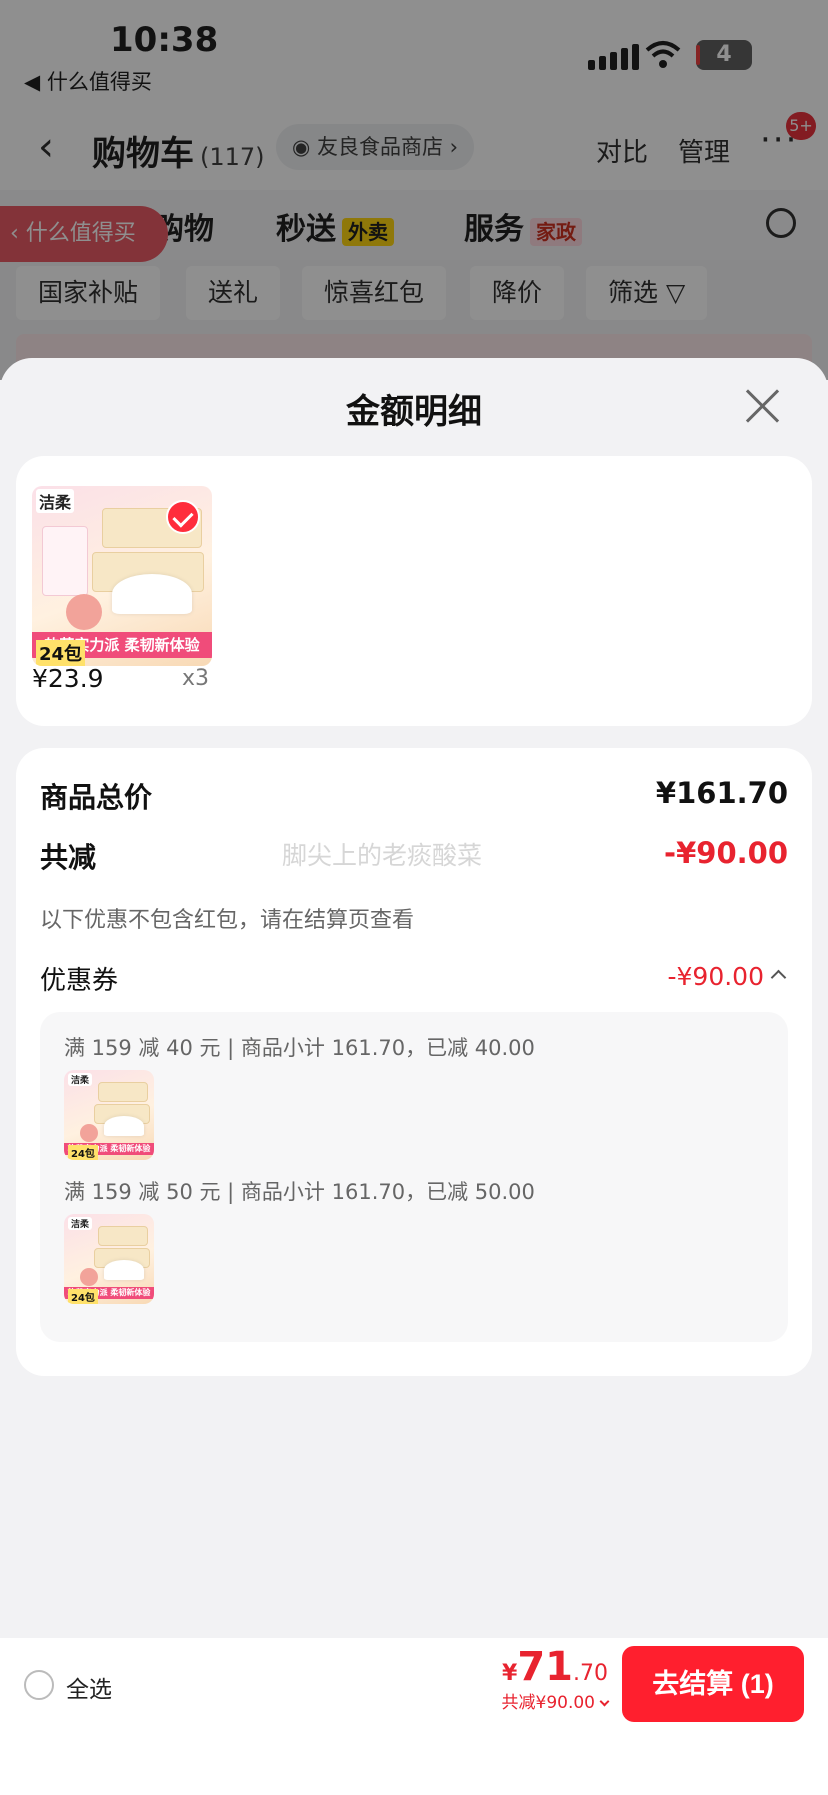 The image size is (828, 1795). I want to click on total-price-label: 商品总价, so click(96, 797).